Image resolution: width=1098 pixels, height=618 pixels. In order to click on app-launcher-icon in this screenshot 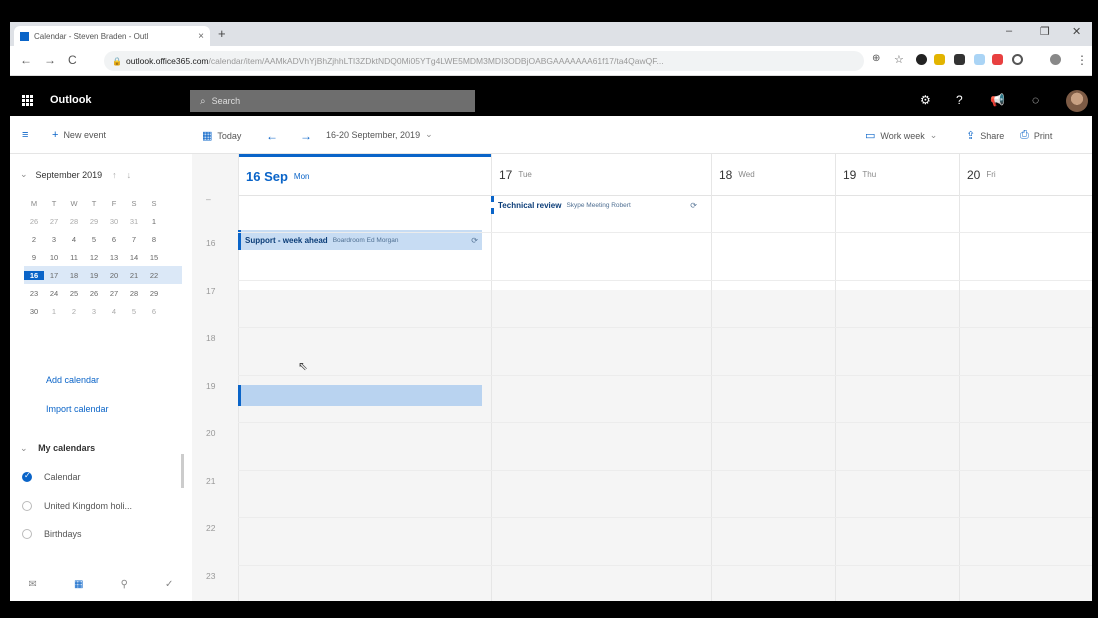, I will do `click(27, 100)`.